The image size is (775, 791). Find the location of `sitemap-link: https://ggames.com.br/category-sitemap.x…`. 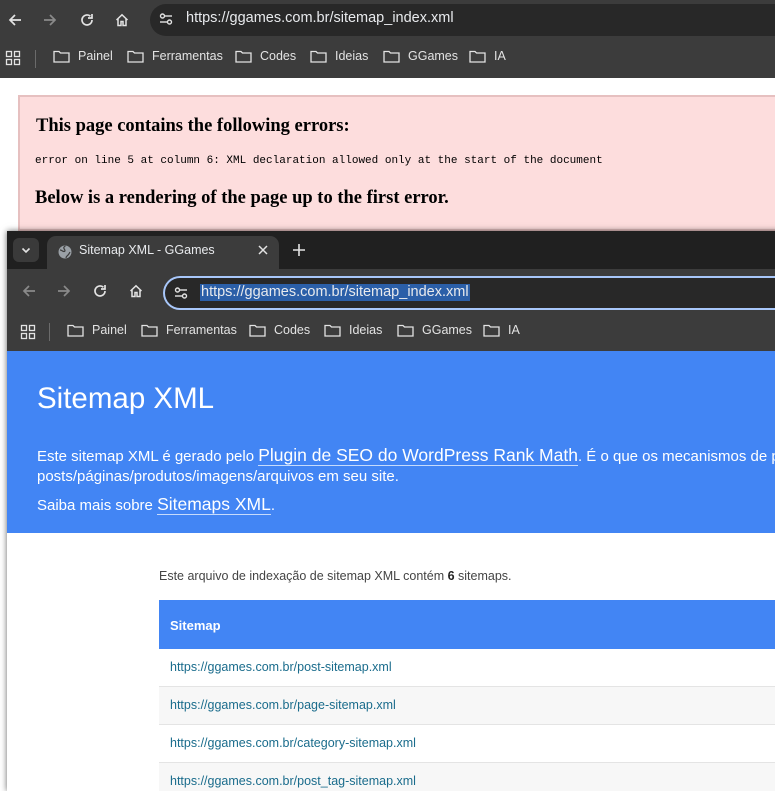

sitemap-link: https://ggames.com.br/category-sitemap.x… is located at coordinates (293, 743).